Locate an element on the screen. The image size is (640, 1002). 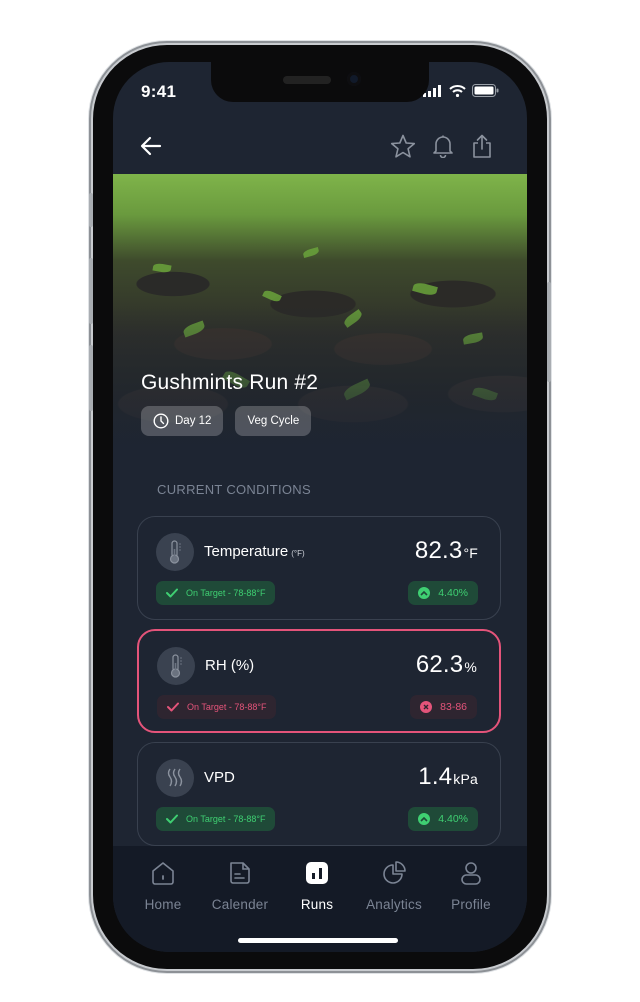
bell-icon is located at coordinates (443, 146).